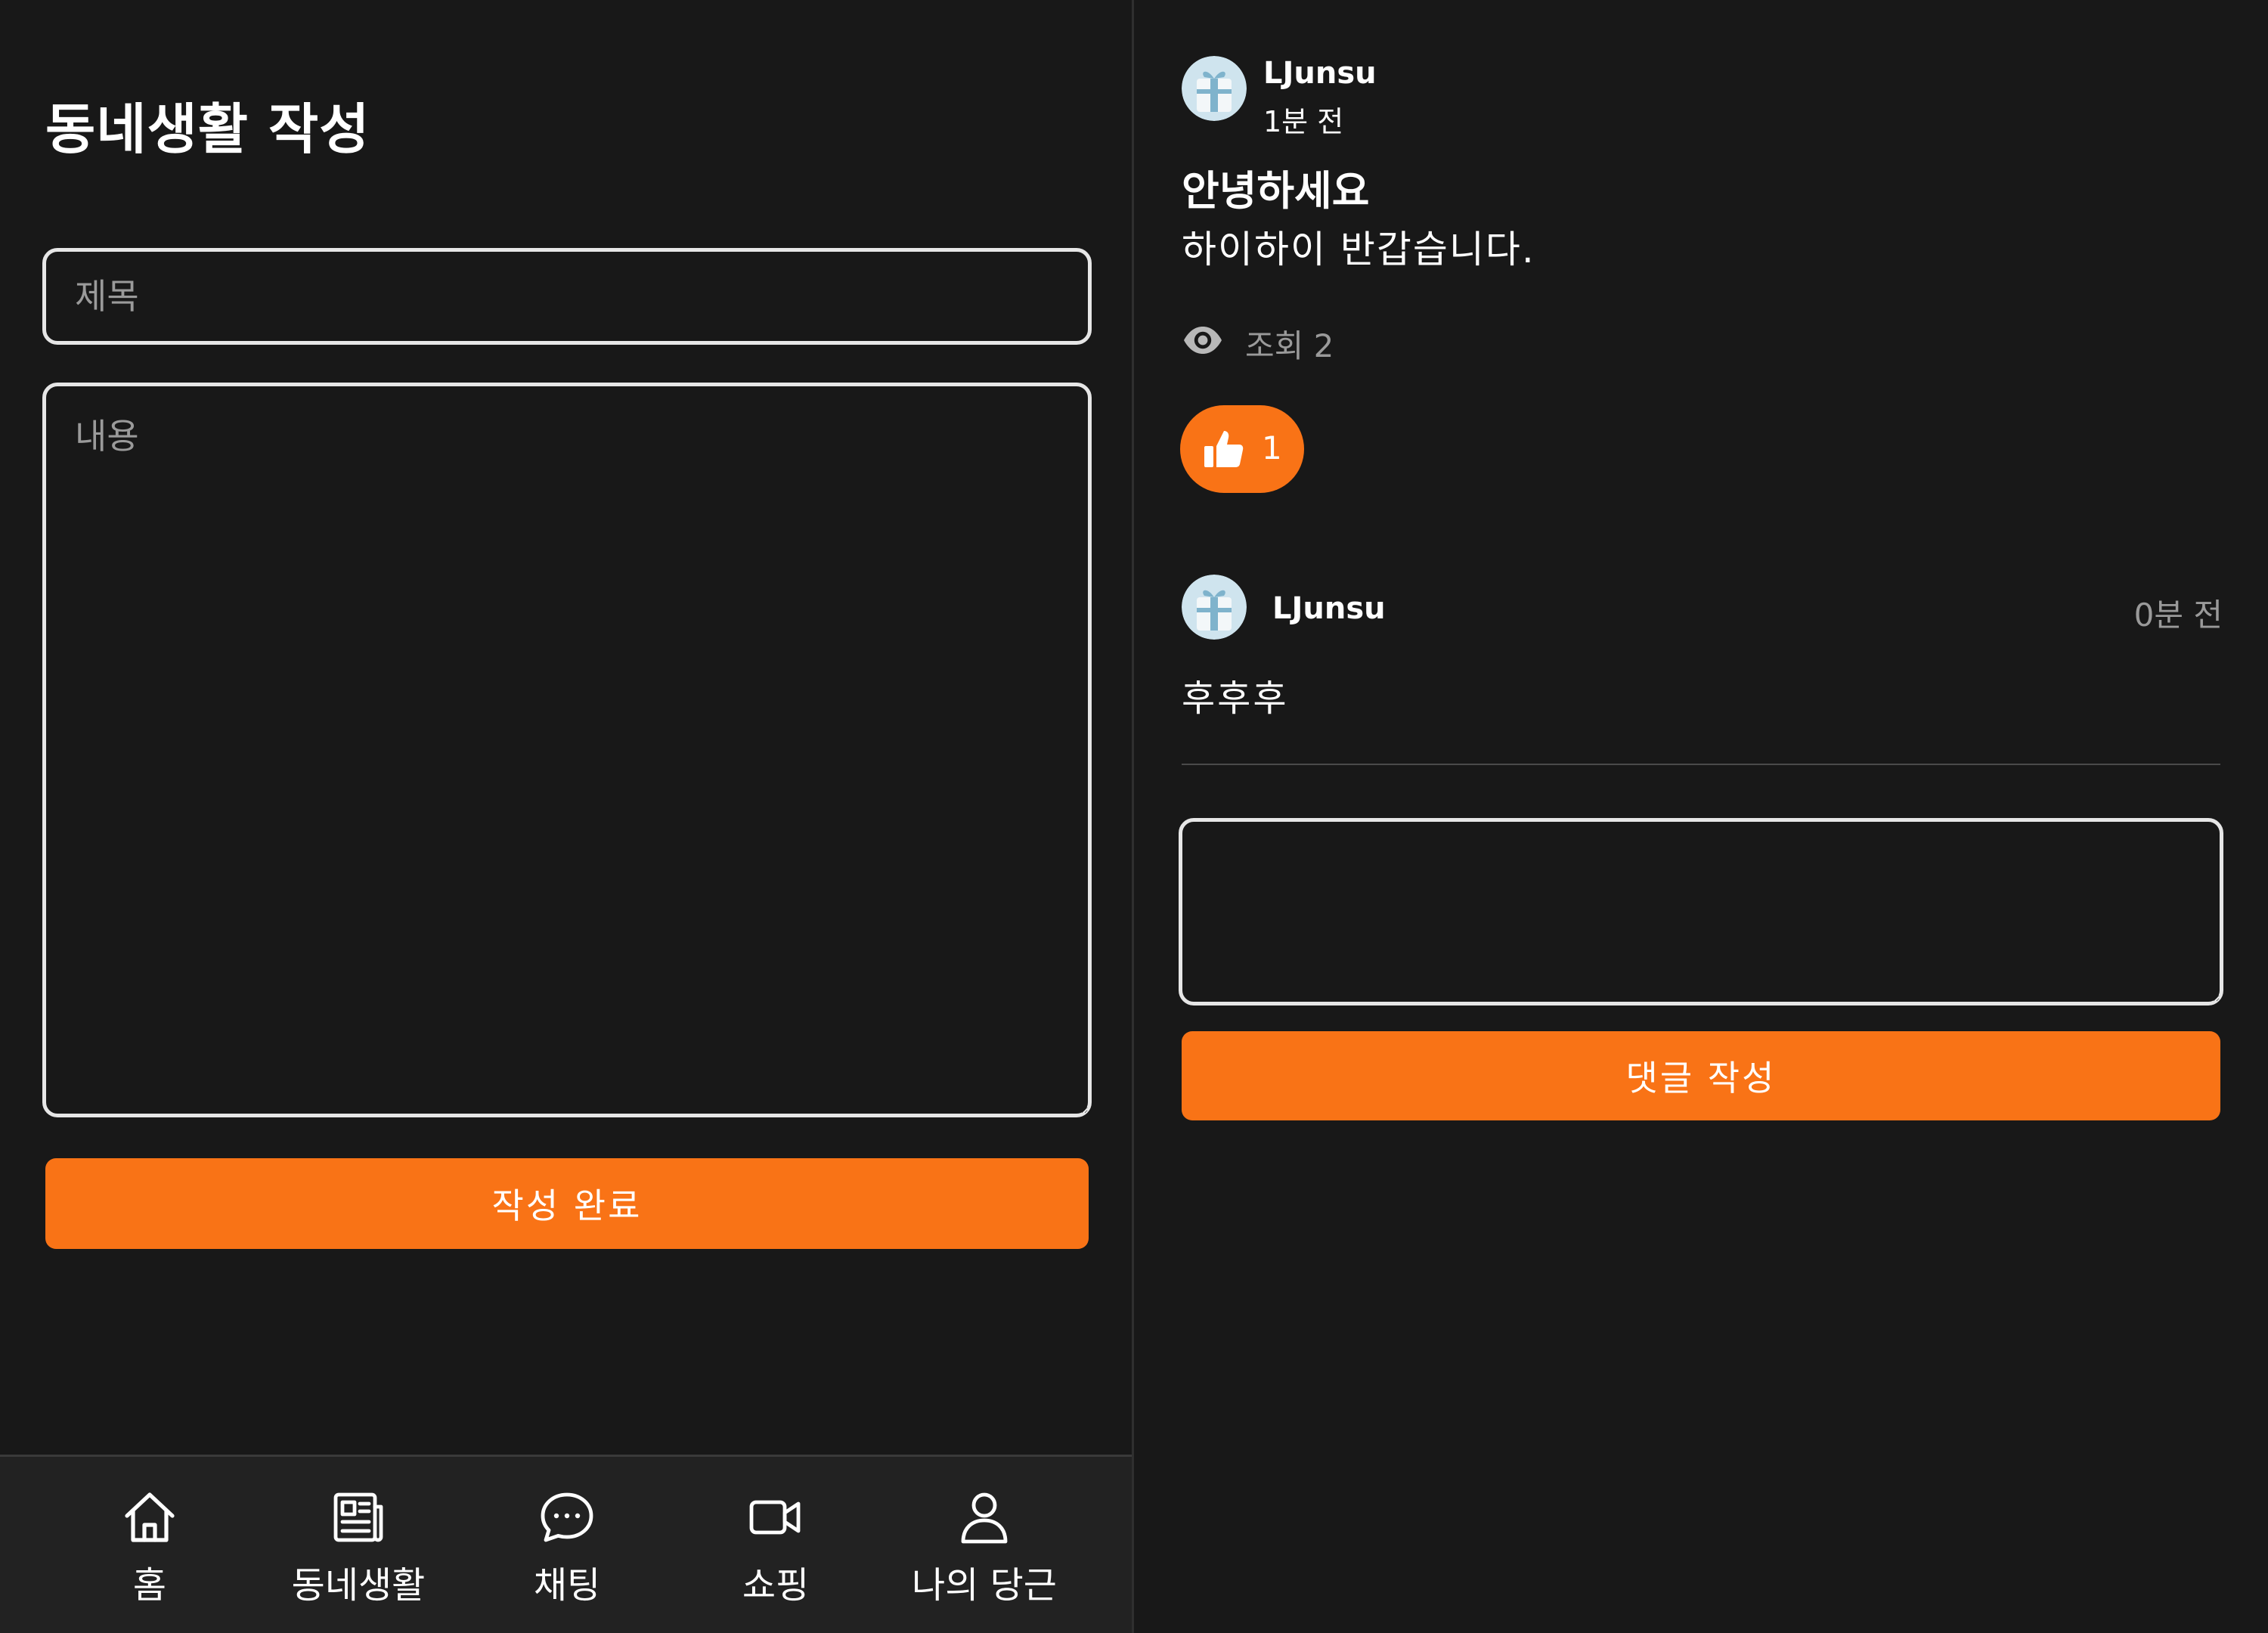 Image resolution: width=2268 pixels, height=1633 pixels. I want to click on home-icon, so click(149, 1517).